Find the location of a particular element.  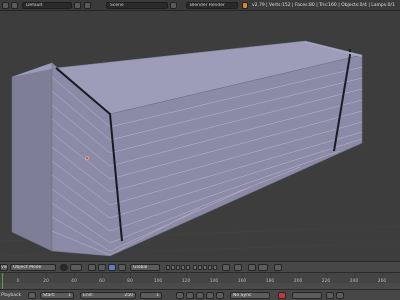

translate-icon is located at coordinates (102, 267).